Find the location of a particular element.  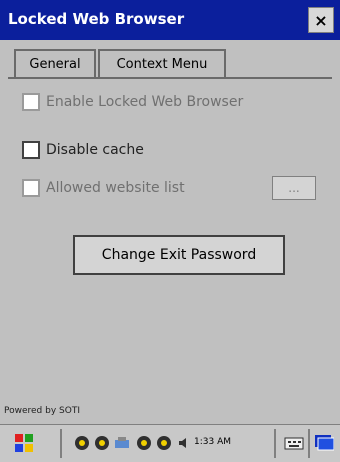

start-icon is located at coordinates (24, 443).